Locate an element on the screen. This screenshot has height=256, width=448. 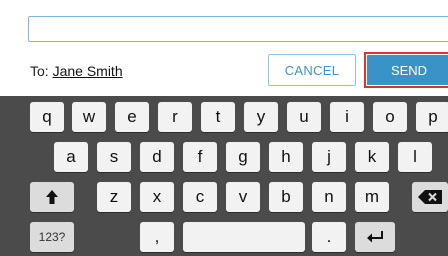
key-l: l is located at coordinates (415, 157).